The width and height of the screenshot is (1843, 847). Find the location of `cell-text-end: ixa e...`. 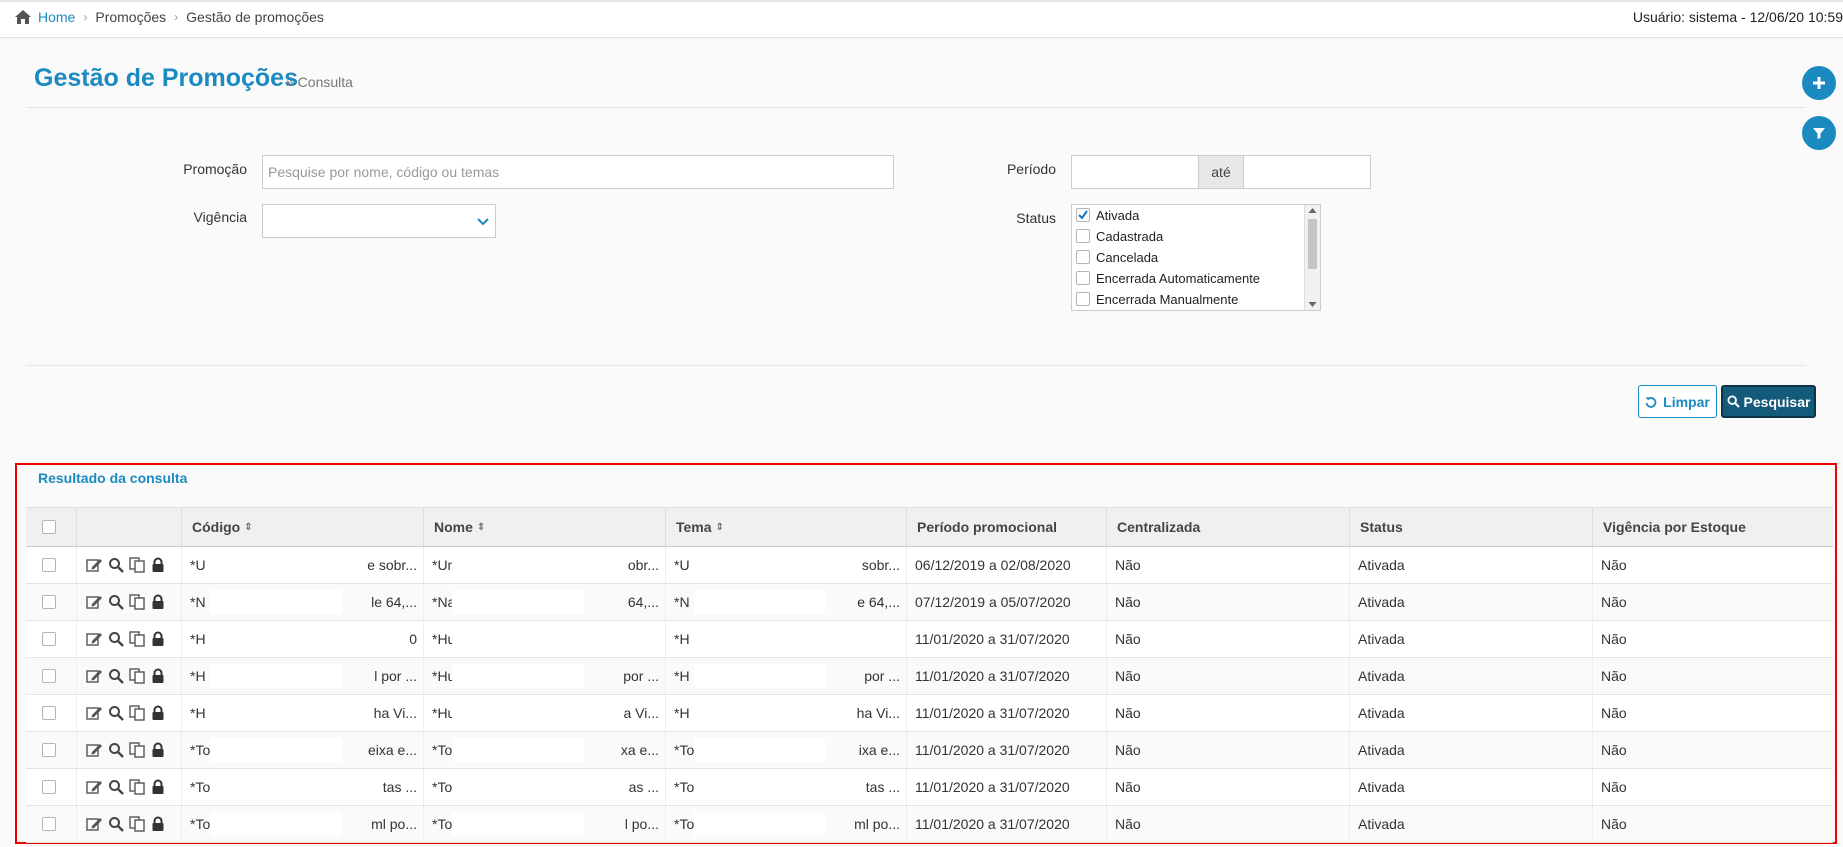

cell-text-end: ixa e... is located at coordinates (879, 750).